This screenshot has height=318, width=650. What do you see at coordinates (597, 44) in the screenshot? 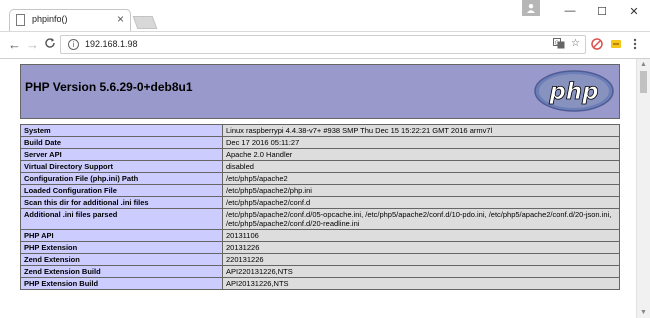
I see `extension-stop-icon` at bounding box center [597, 44].